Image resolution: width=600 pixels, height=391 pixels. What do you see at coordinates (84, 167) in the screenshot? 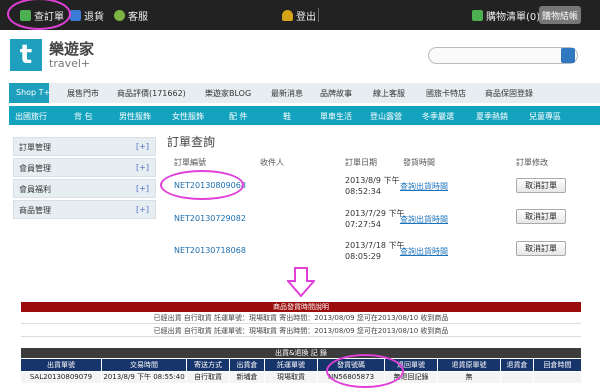
I see `sidebar-item-members: 會員管理 [+]` at bounding box center [84, 167].